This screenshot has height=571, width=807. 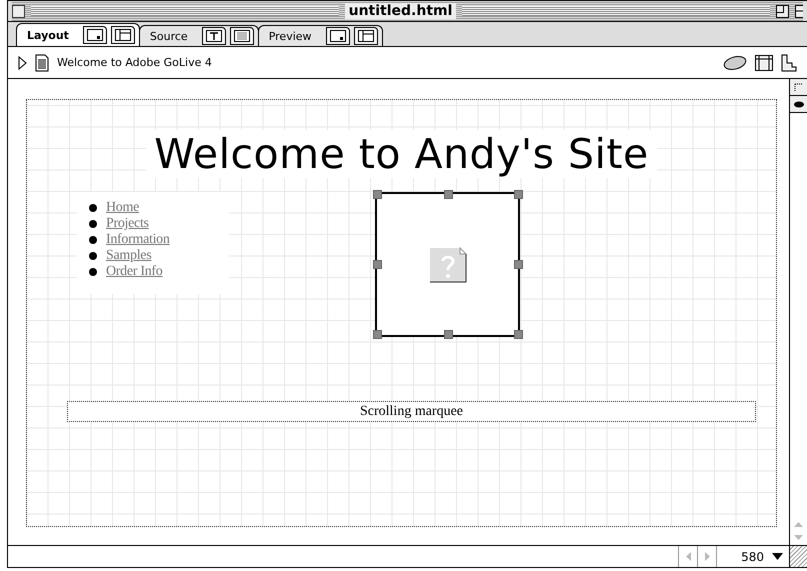 I want to click on nav-link: Samples, so click(x=129, y=256).